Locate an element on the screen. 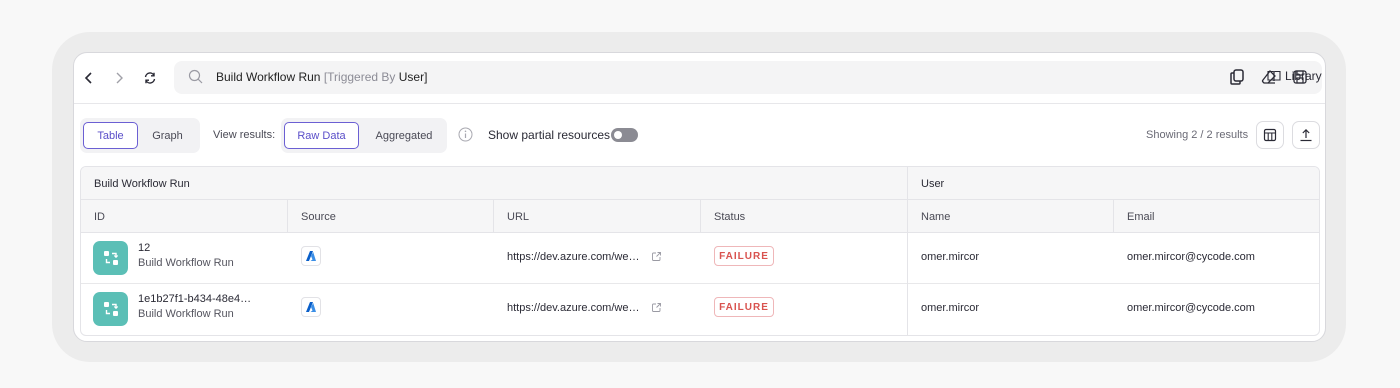 The height and width of the screenshot is (388, 1400). library-label: Library is located at coordinates (1303, 76).